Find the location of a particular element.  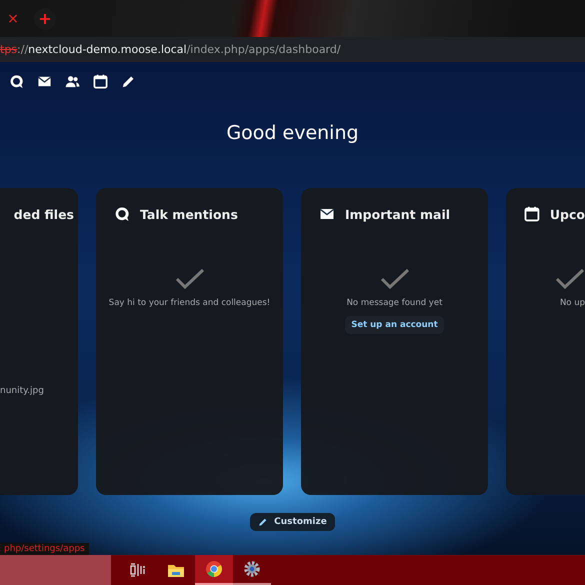

address-bar: tps://nextcloud-demo.moose.local/index.php/apps/dashboard/ is located at coordinates (292, 49).